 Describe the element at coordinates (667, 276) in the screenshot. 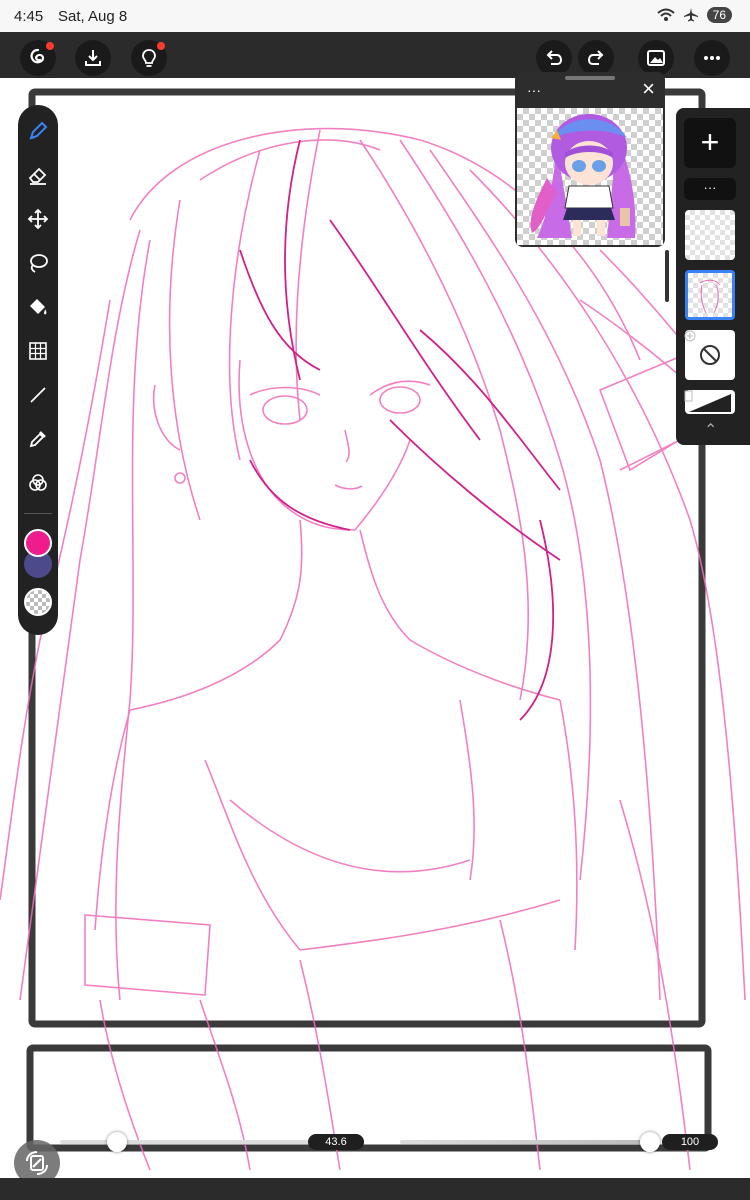

I see `layer-scroll-indicator` at that location.